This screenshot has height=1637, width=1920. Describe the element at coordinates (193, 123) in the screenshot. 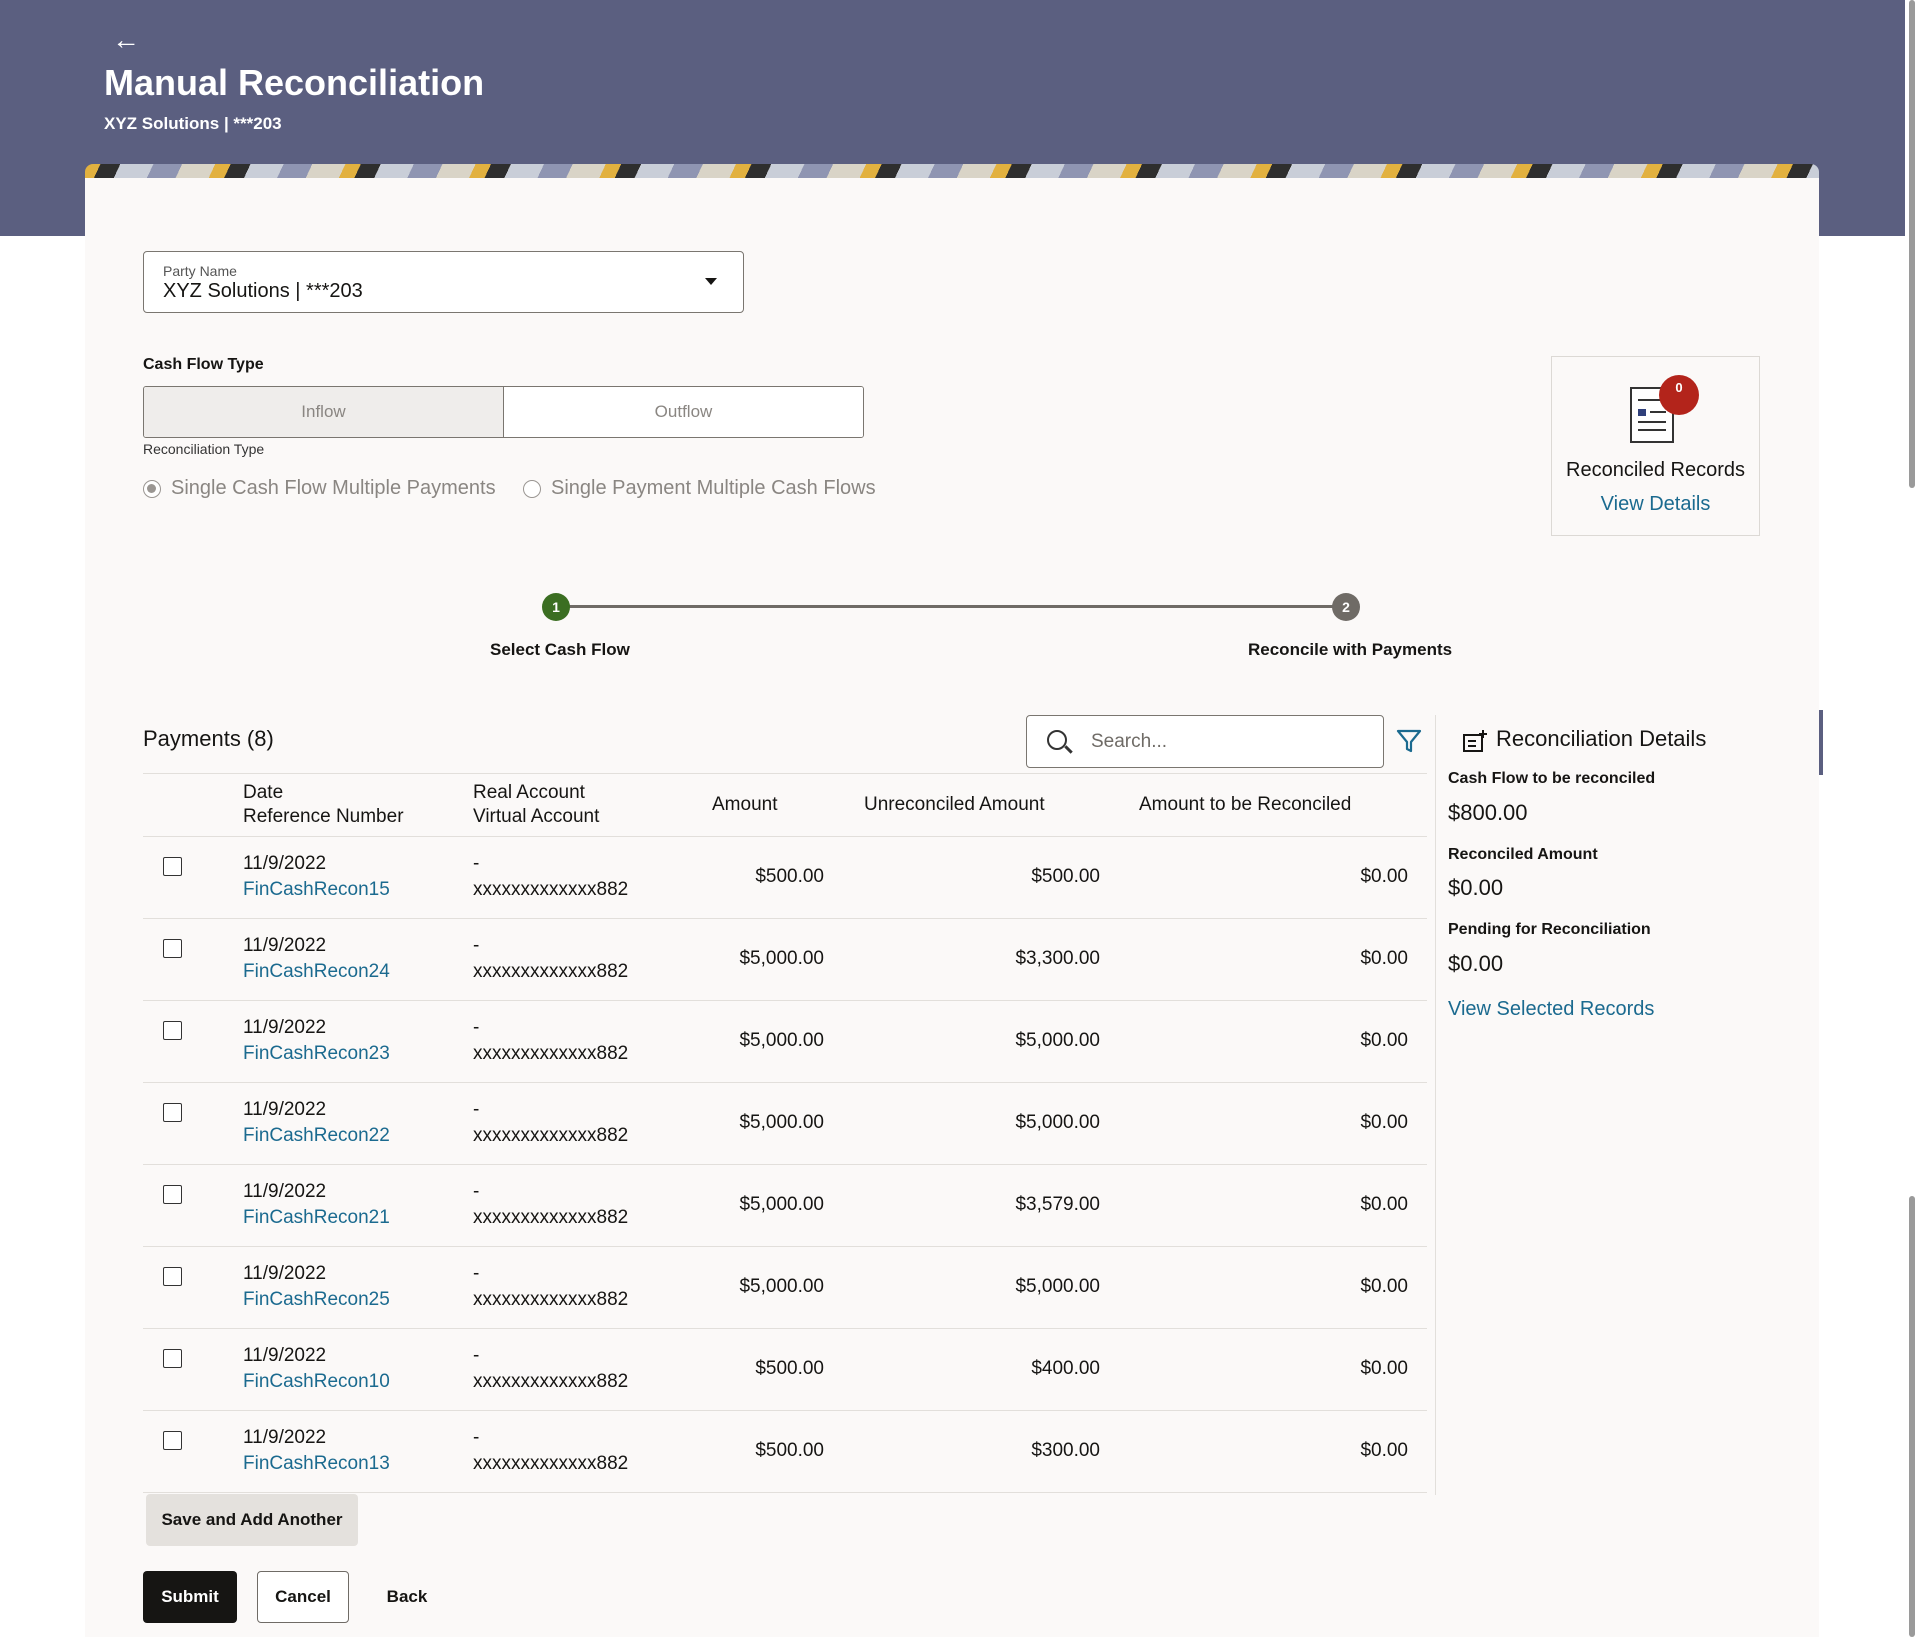

I see `page-subtitle: XYZ Solutions | ***203` at that location.